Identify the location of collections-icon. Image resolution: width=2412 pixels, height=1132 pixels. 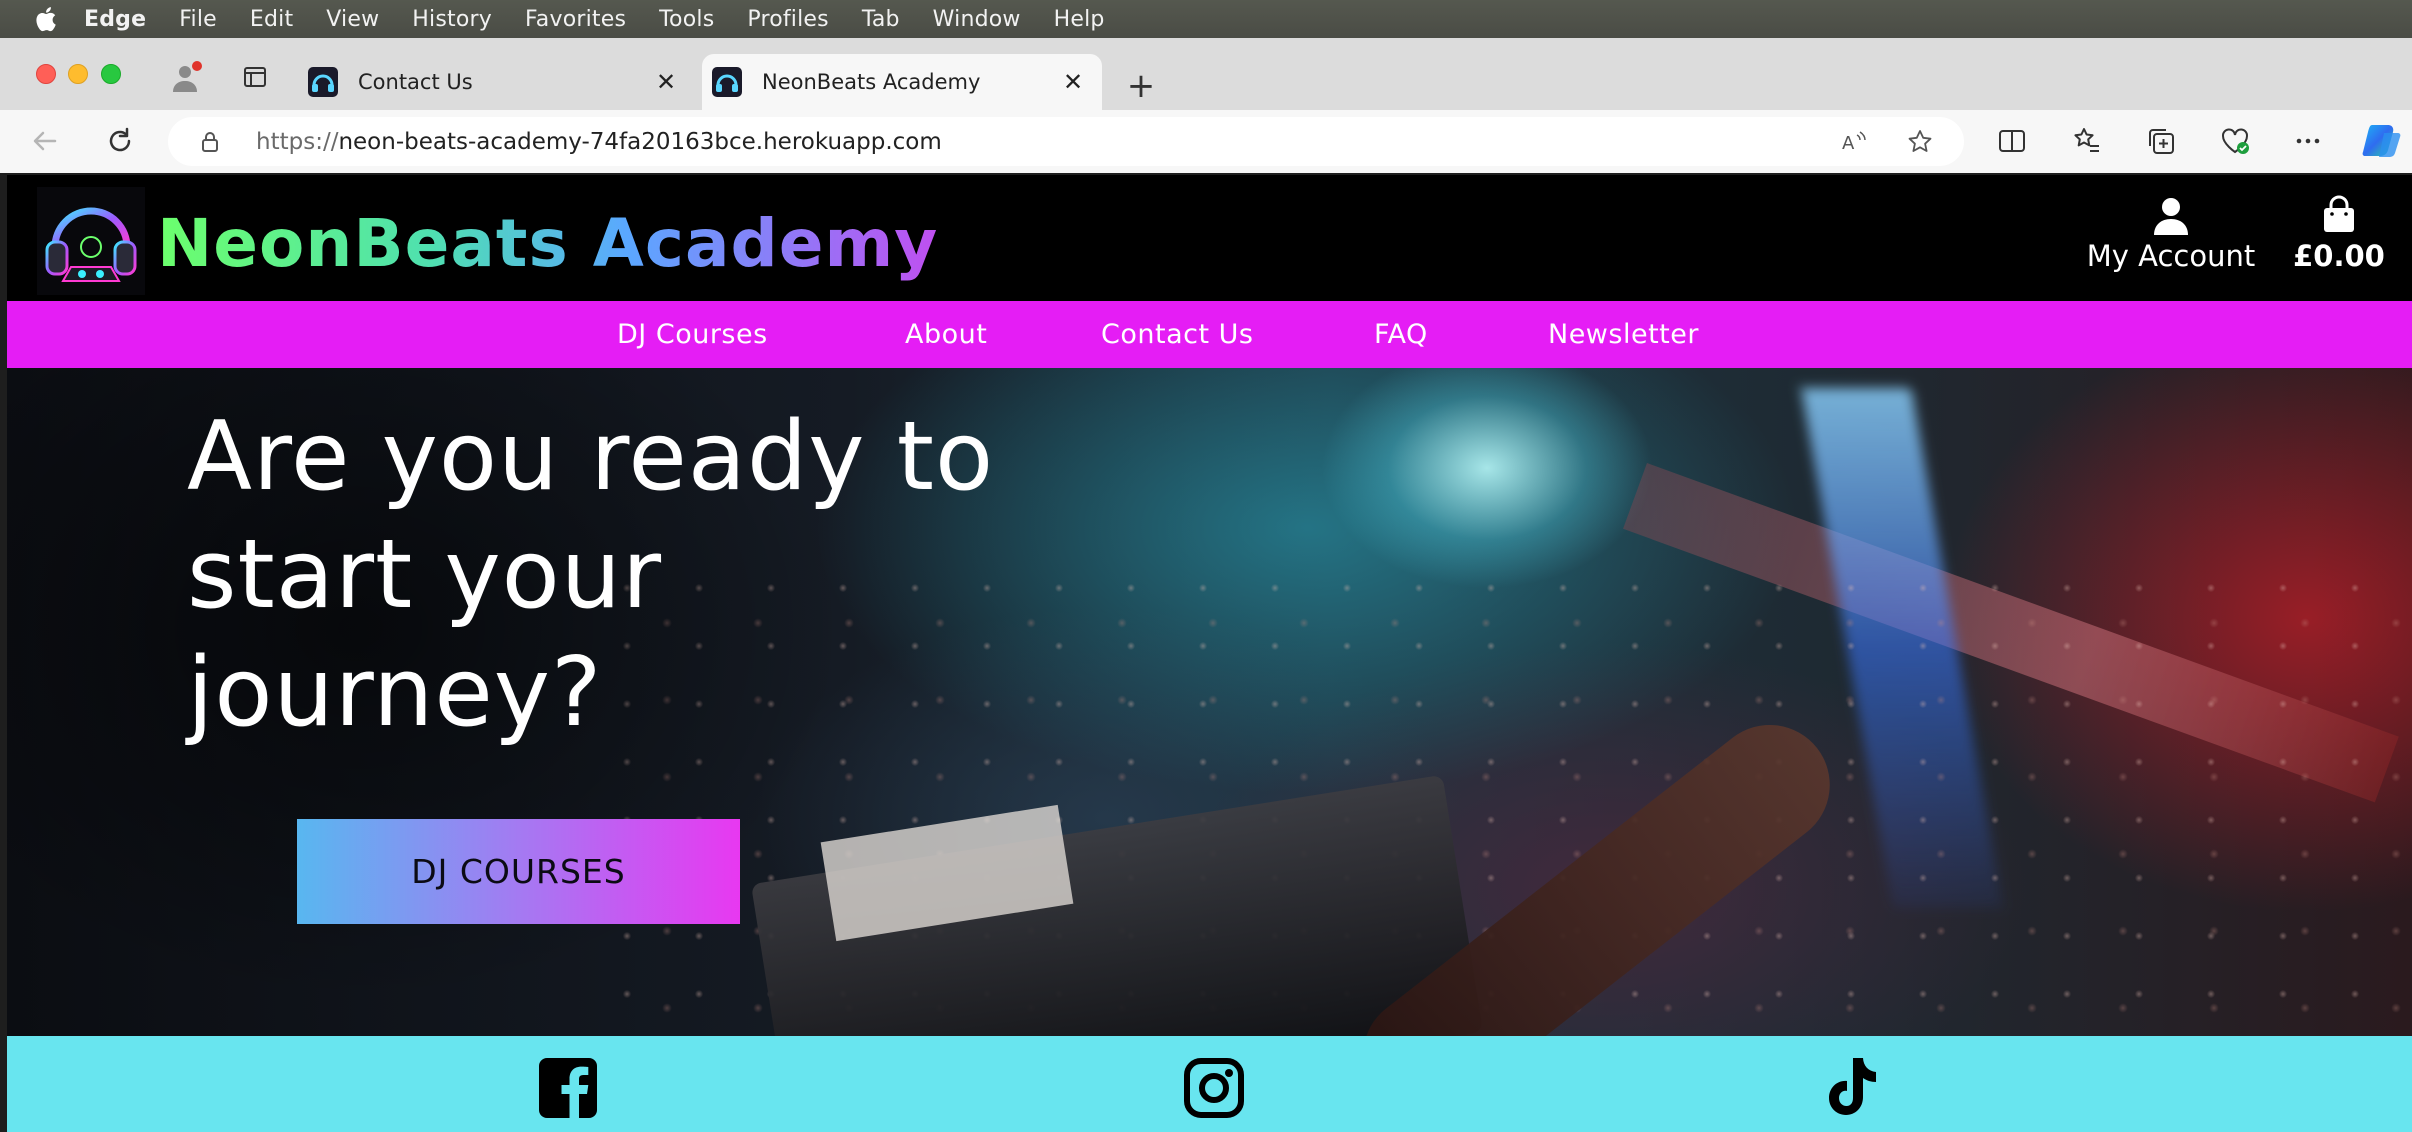
(2161, 141).